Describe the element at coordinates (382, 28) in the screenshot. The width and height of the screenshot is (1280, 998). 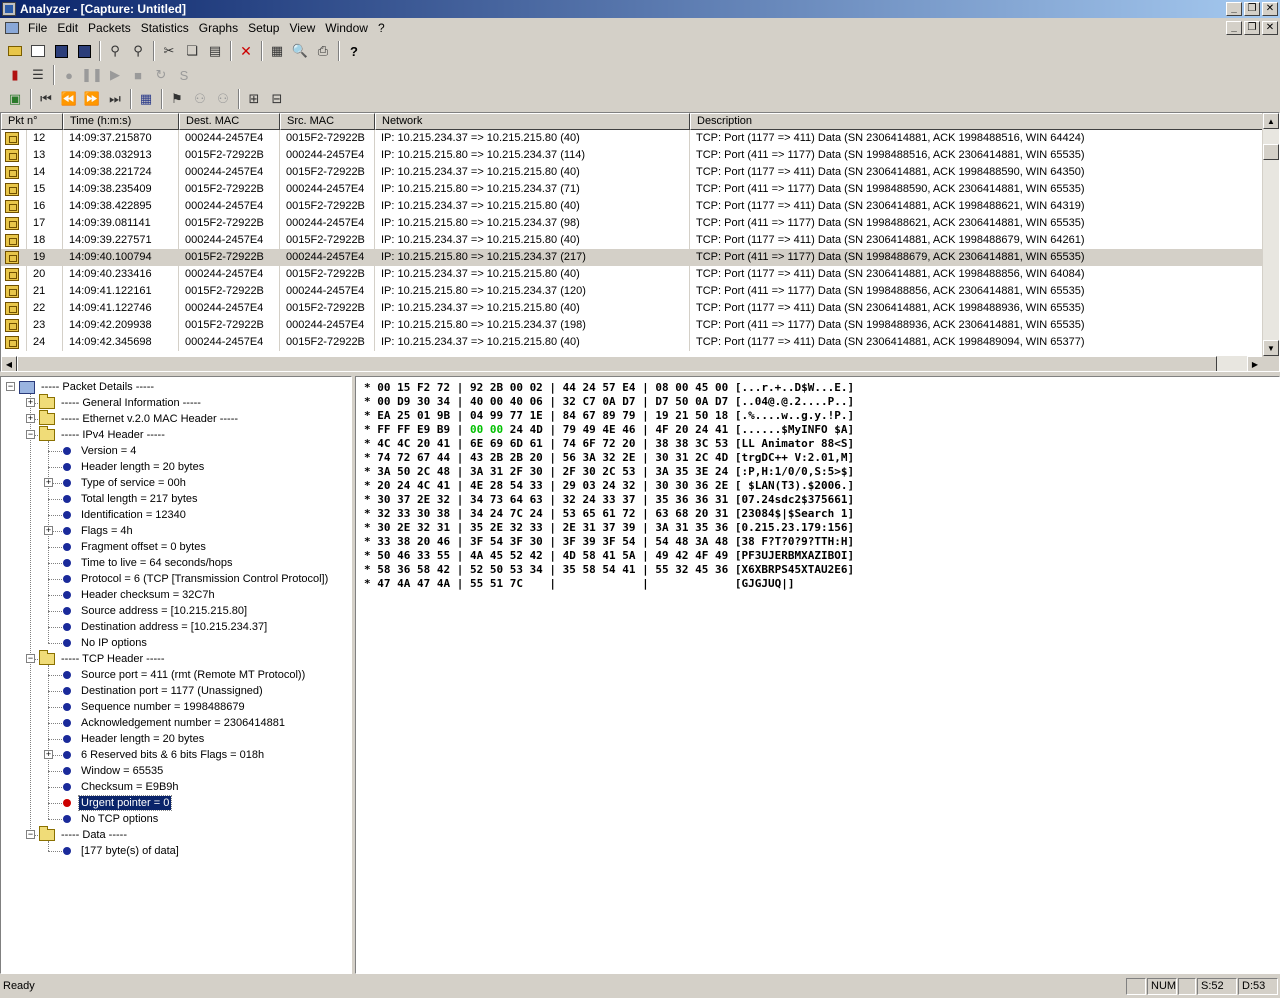
I see `menu-help: ?` at that location.